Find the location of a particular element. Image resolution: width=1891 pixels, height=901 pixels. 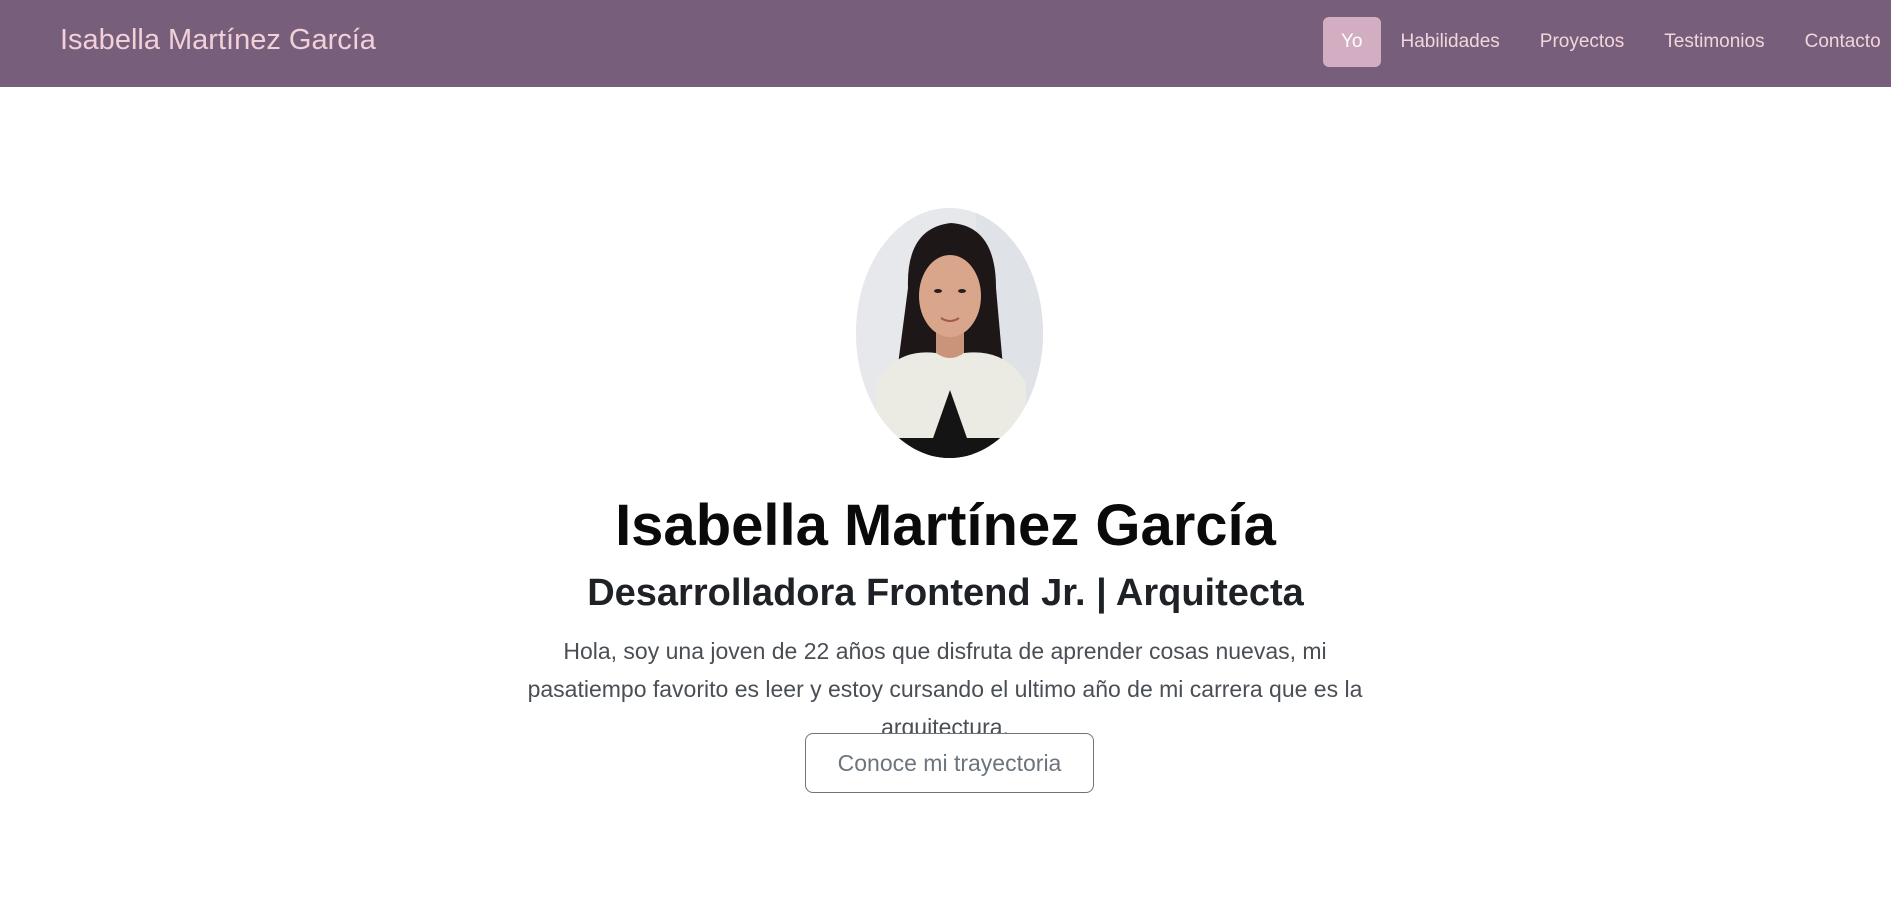

profile-photo-image is located at coordinates (949, 333).